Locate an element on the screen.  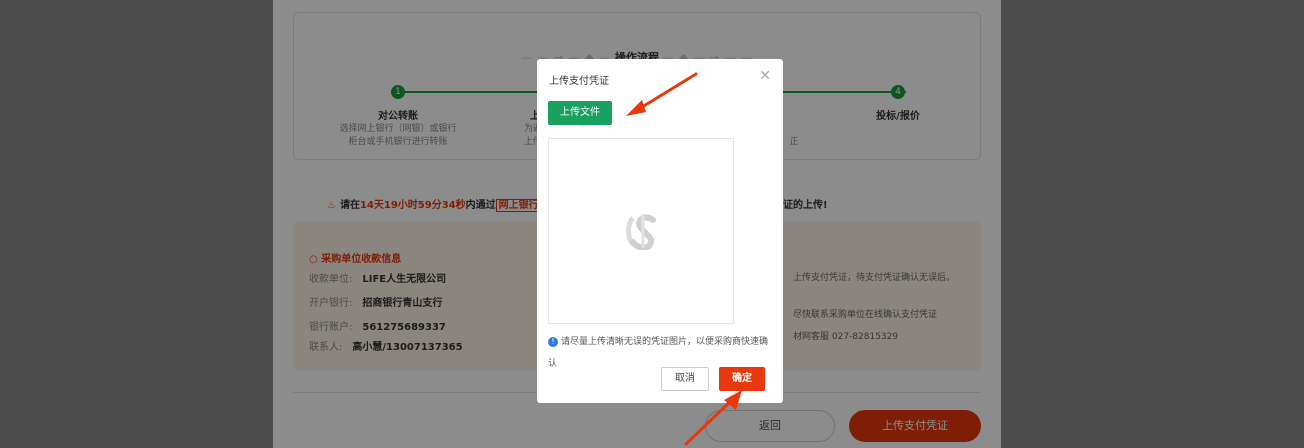
image-placeholder-icon is located at coordinates (641, 232).